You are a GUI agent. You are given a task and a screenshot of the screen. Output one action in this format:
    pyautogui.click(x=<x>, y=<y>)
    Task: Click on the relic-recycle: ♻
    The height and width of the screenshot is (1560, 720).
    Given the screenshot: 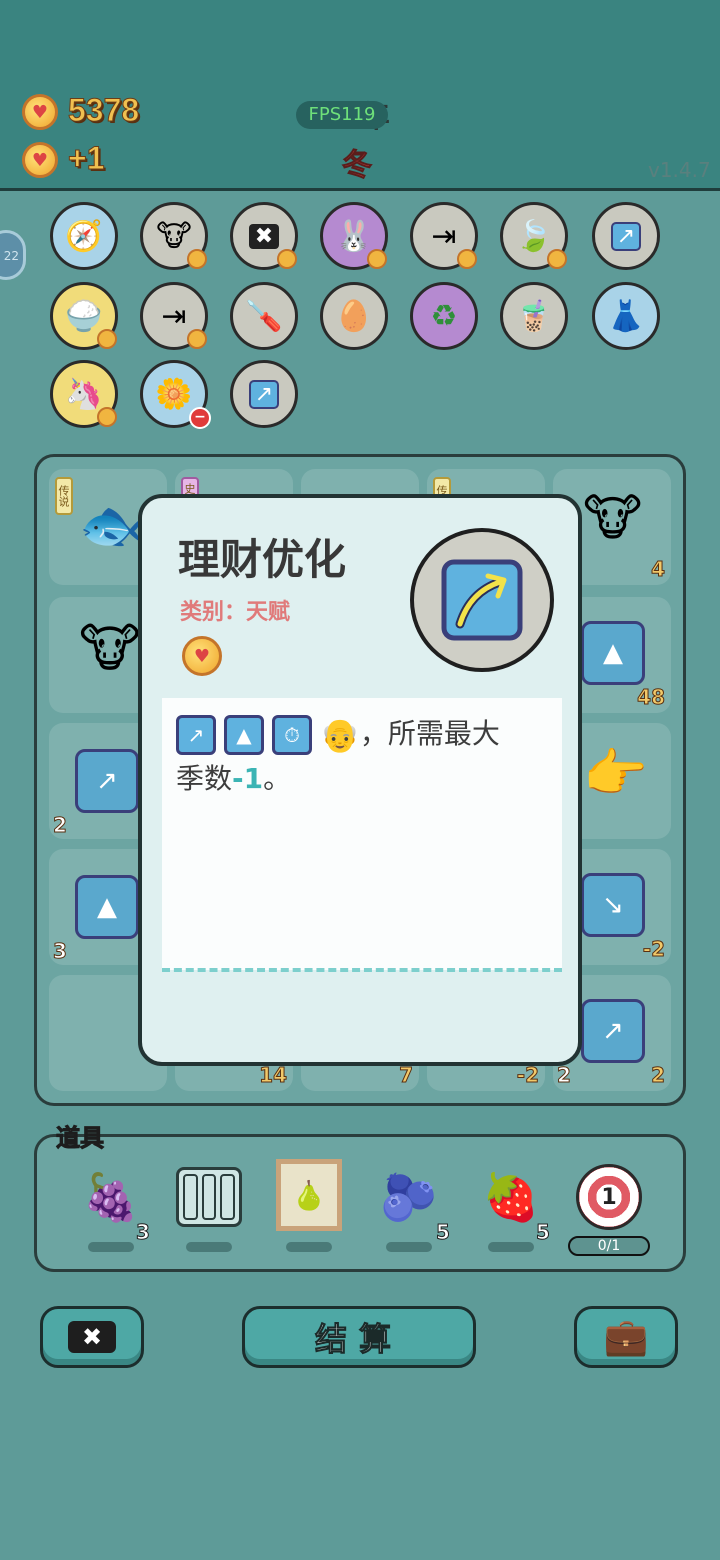 What is the action you would take?
    pyautogui.click(x=444, y=316)
    